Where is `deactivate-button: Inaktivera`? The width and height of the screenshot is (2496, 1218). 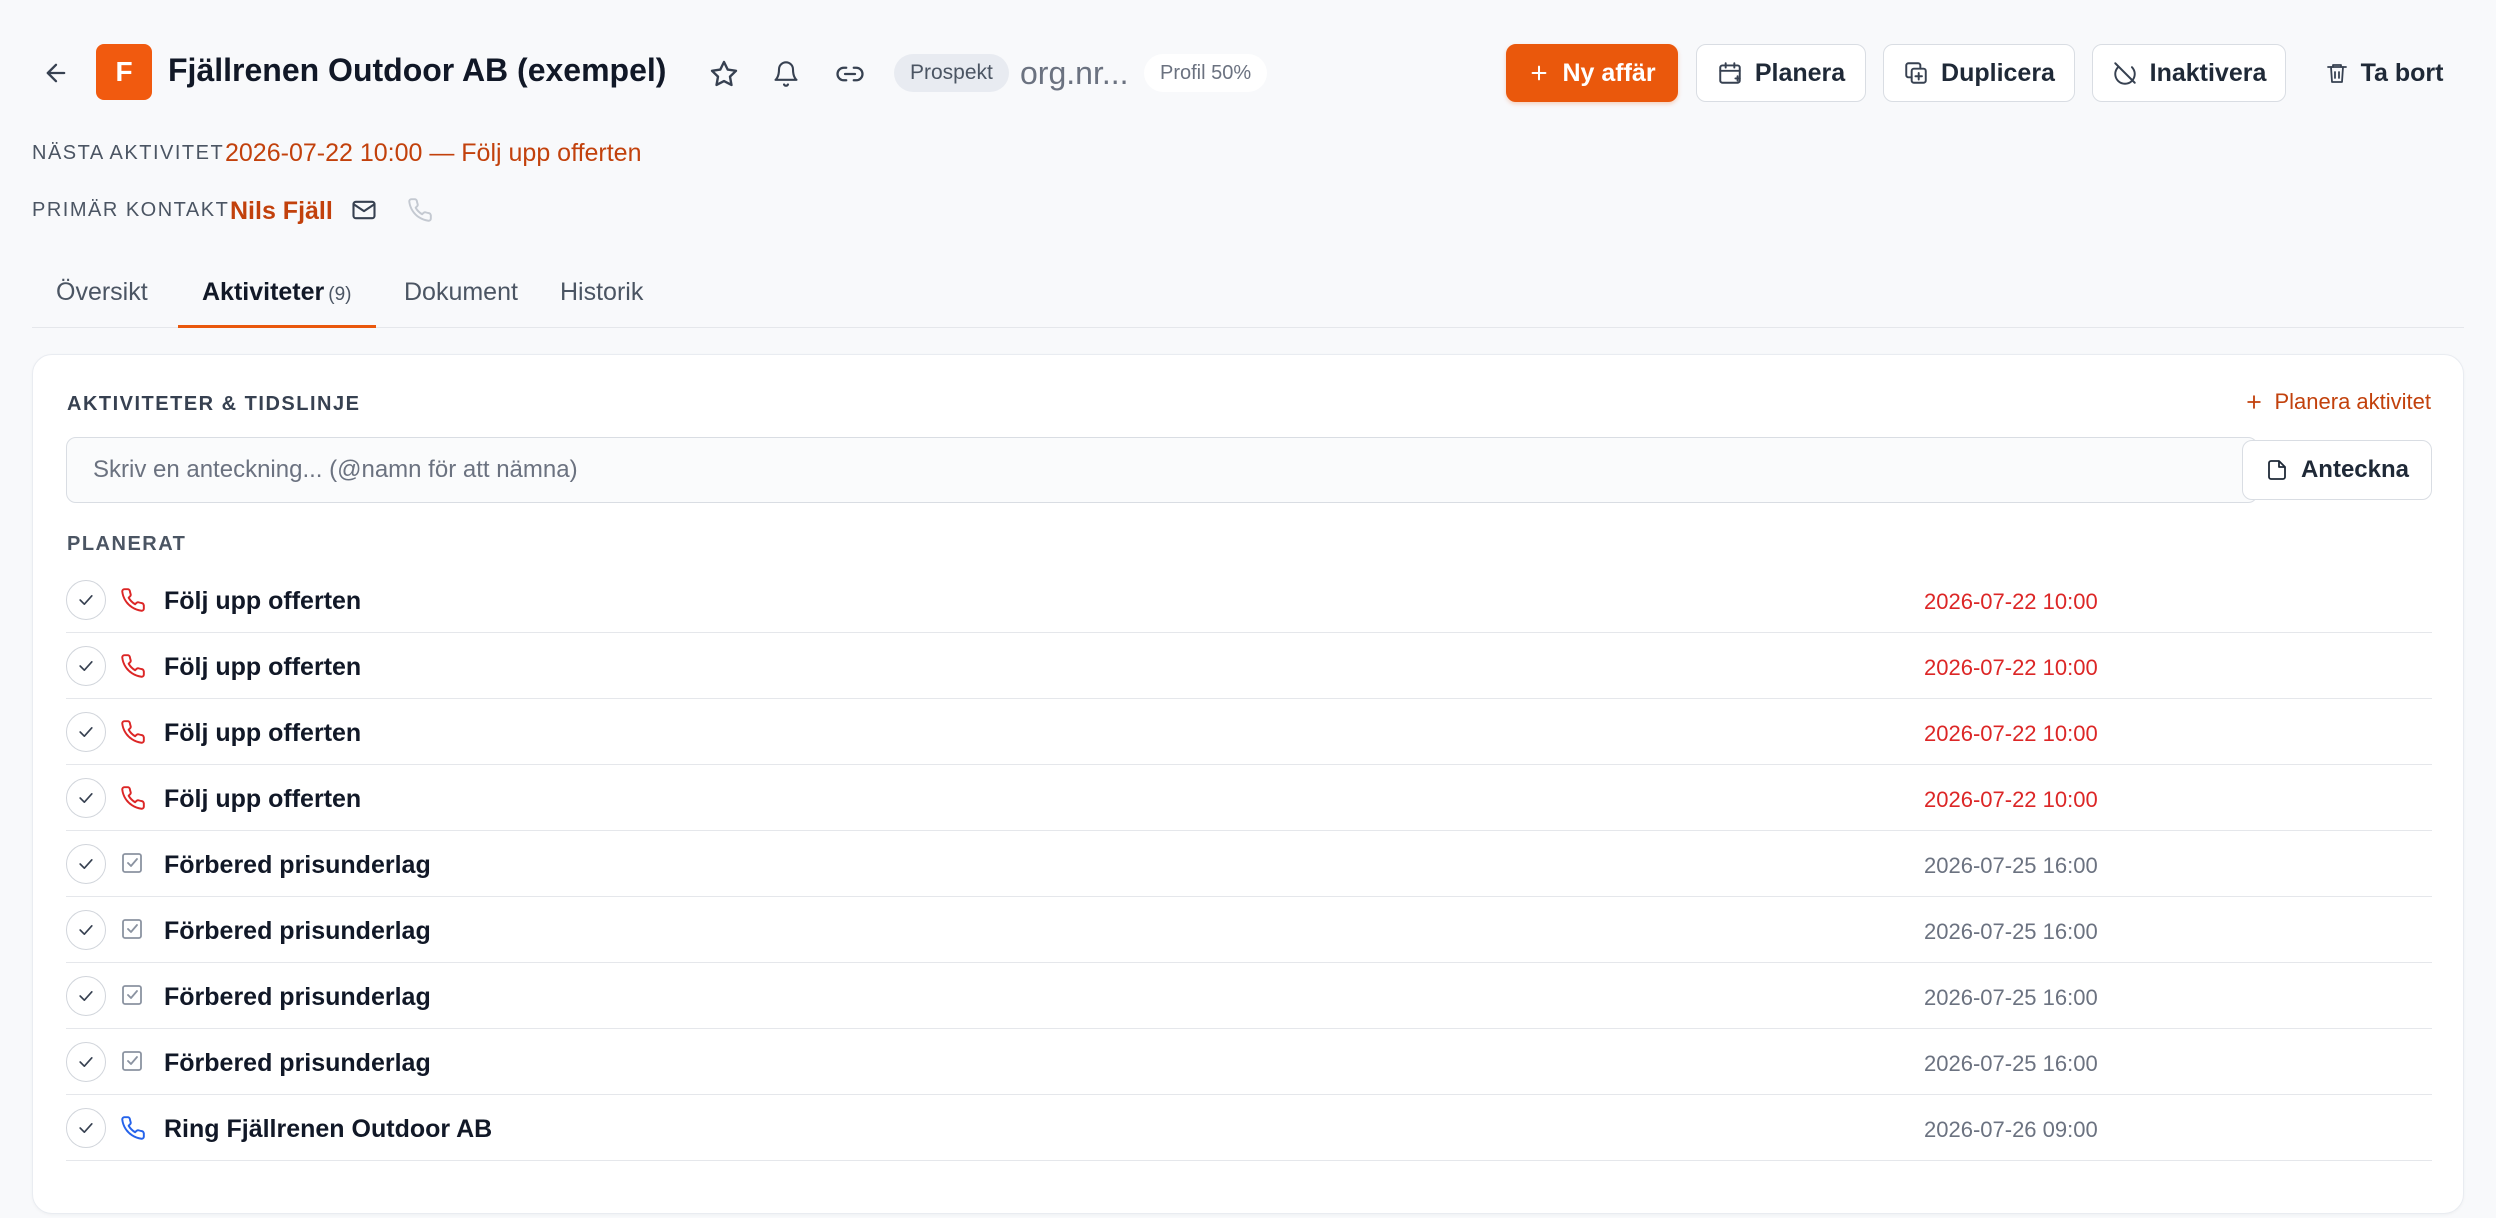
deactivate-button: Inaktivera is located at coordinates (2189, 73).